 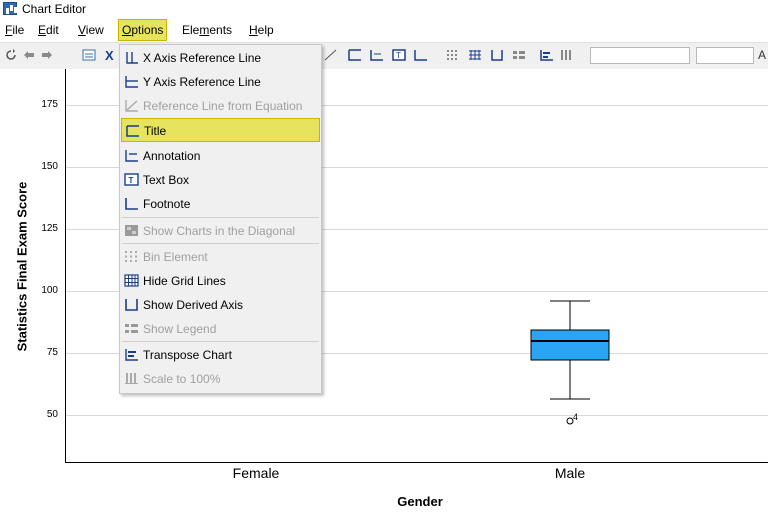 I want to click on y-tick-label: 175, so click(x=49, y=104).